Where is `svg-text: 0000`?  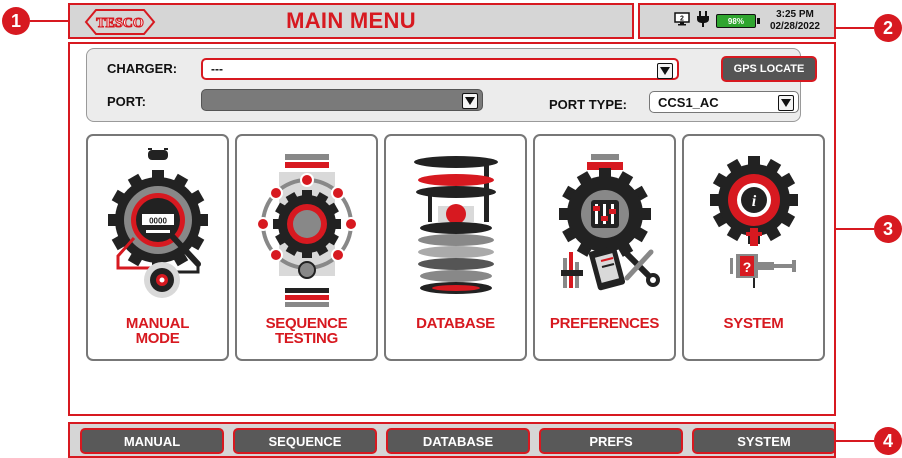 svg-text: 0000 is located at coordinates (158, 221).